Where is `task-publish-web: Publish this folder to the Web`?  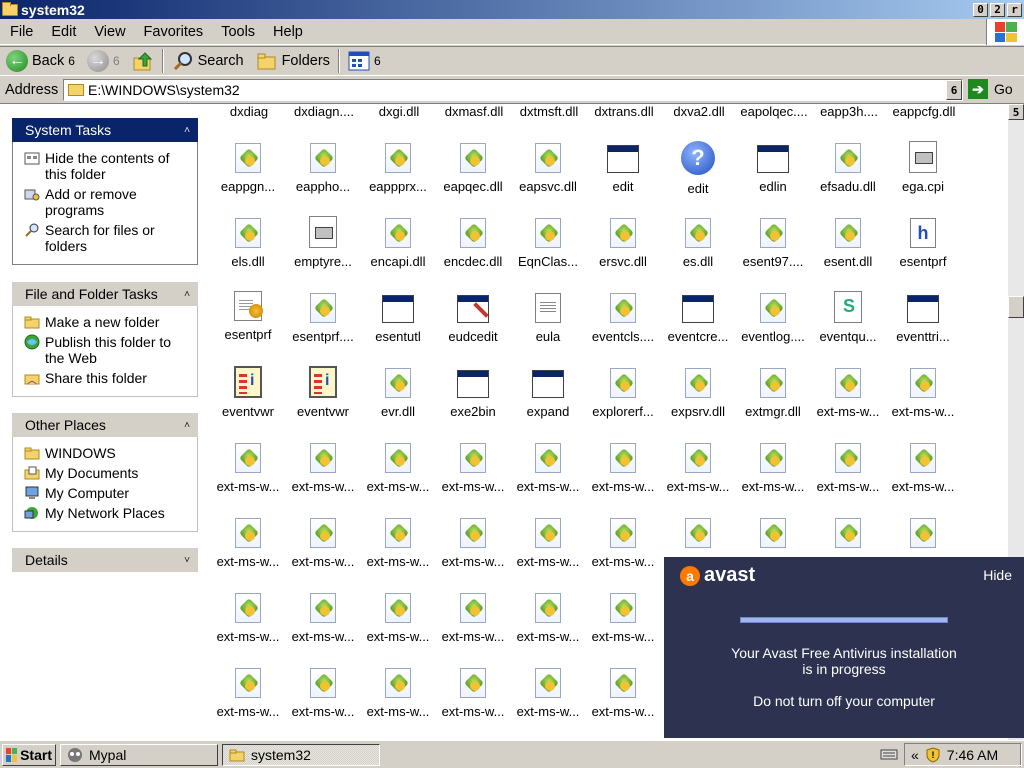 task-publish-web: Publish this folder to the Web is located at coordinates (108, 350).